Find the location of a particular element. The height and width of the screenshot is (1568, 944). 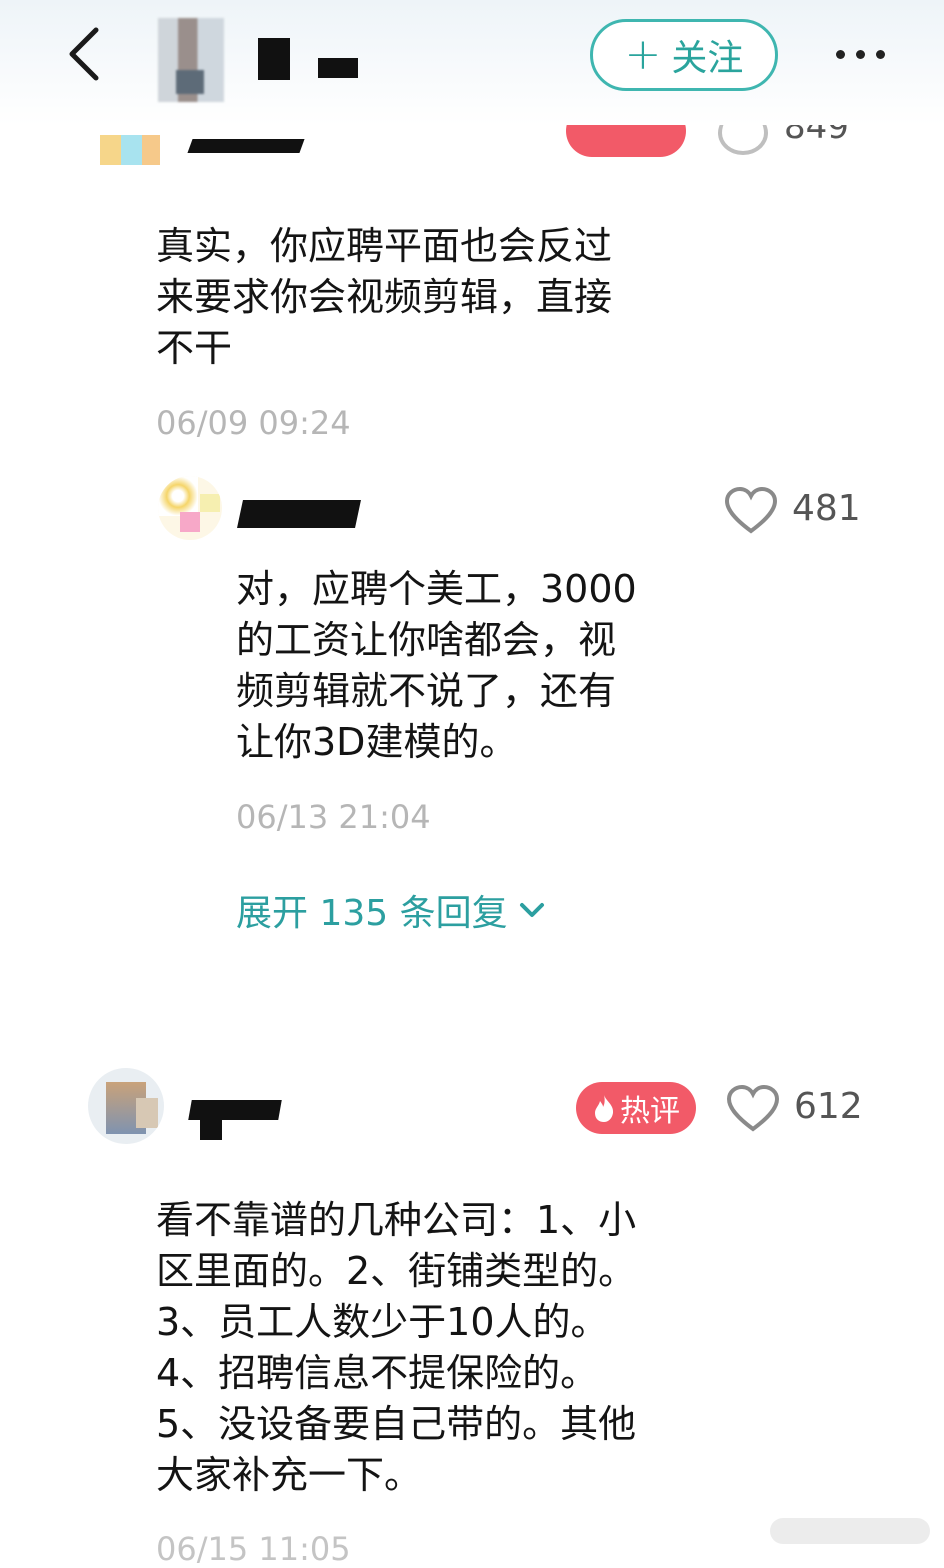

comment-text: 真实，你应聘平面也会反过 来要求你会视频剪辑，直接 不干 is located at coordinates (384, 297).